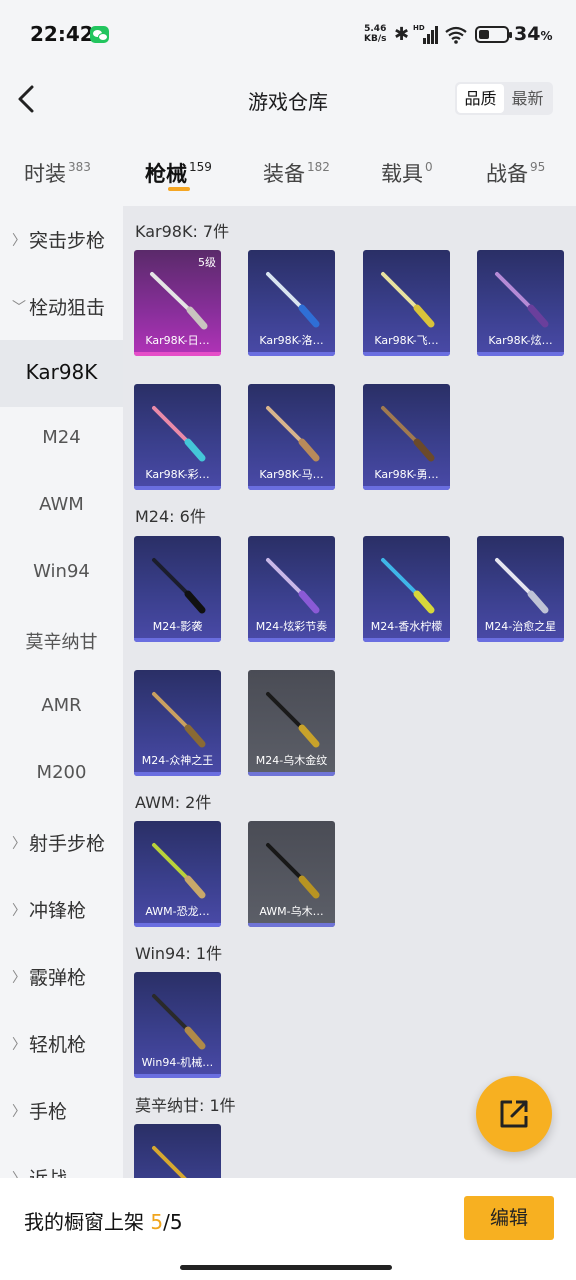  I want to click on share-floating-button, so click(514, 1114).